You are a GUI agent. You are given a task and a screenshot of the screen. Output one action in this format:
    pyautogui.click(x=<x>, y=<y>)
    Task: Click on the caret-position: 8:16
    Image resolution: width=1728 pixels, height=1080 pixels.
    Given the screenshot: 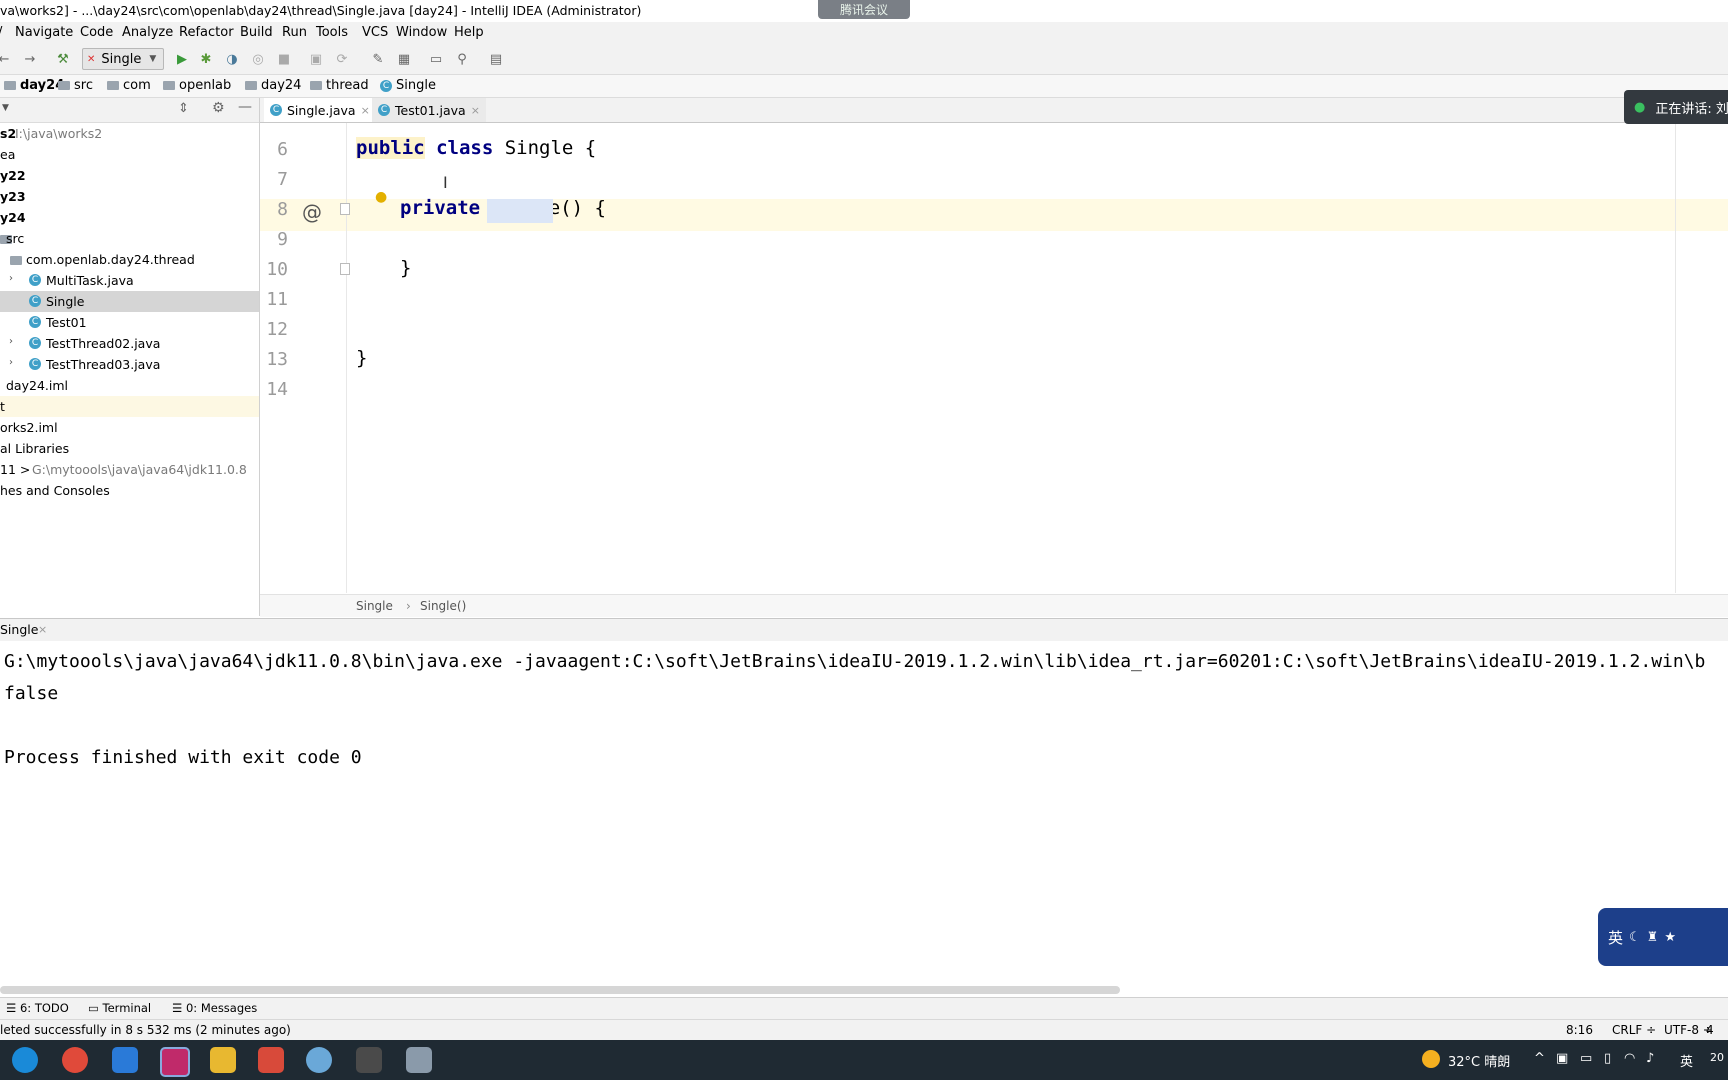 What is the action you would take?
    pyautogui.click(x=1579, y=1030)
    